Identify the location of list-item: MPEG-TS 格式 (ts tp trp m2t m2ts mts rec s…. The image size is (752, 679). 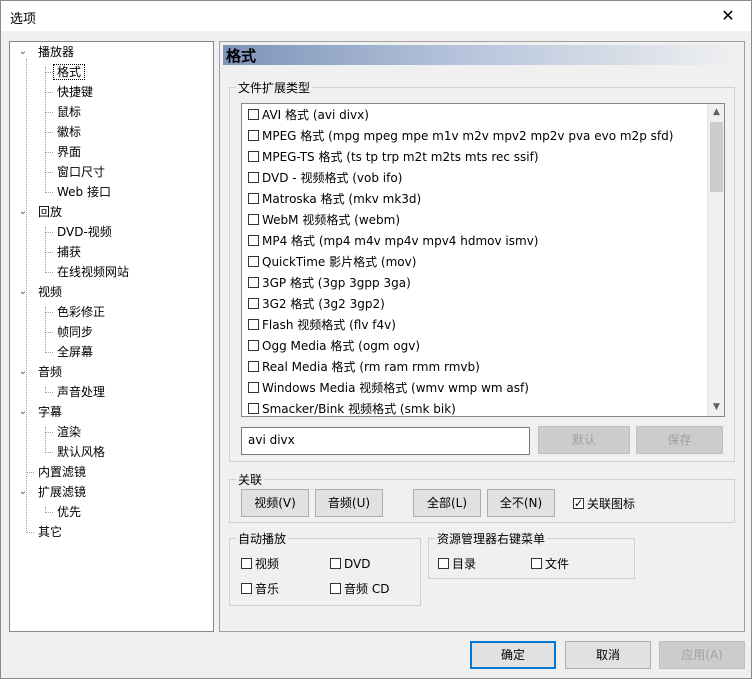
(393, 157).